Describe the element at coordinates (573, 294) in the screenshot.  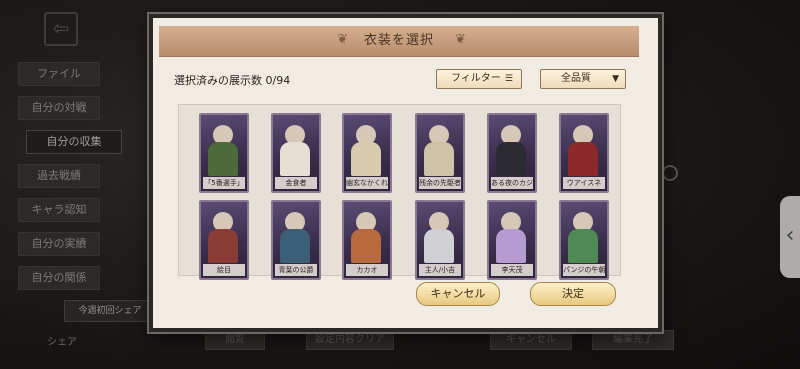
I see `confirm-button: 決定` at that location.